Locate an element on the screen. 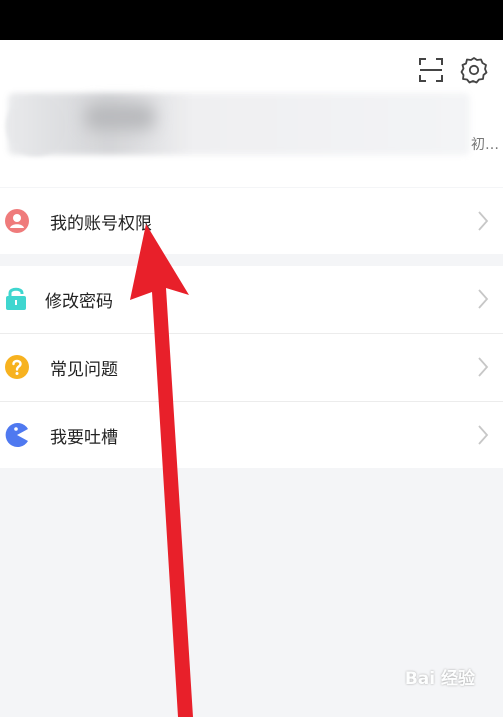 The height and width of the screenshot is (717, 503). gear-icon is located at coordinates (474, 70).